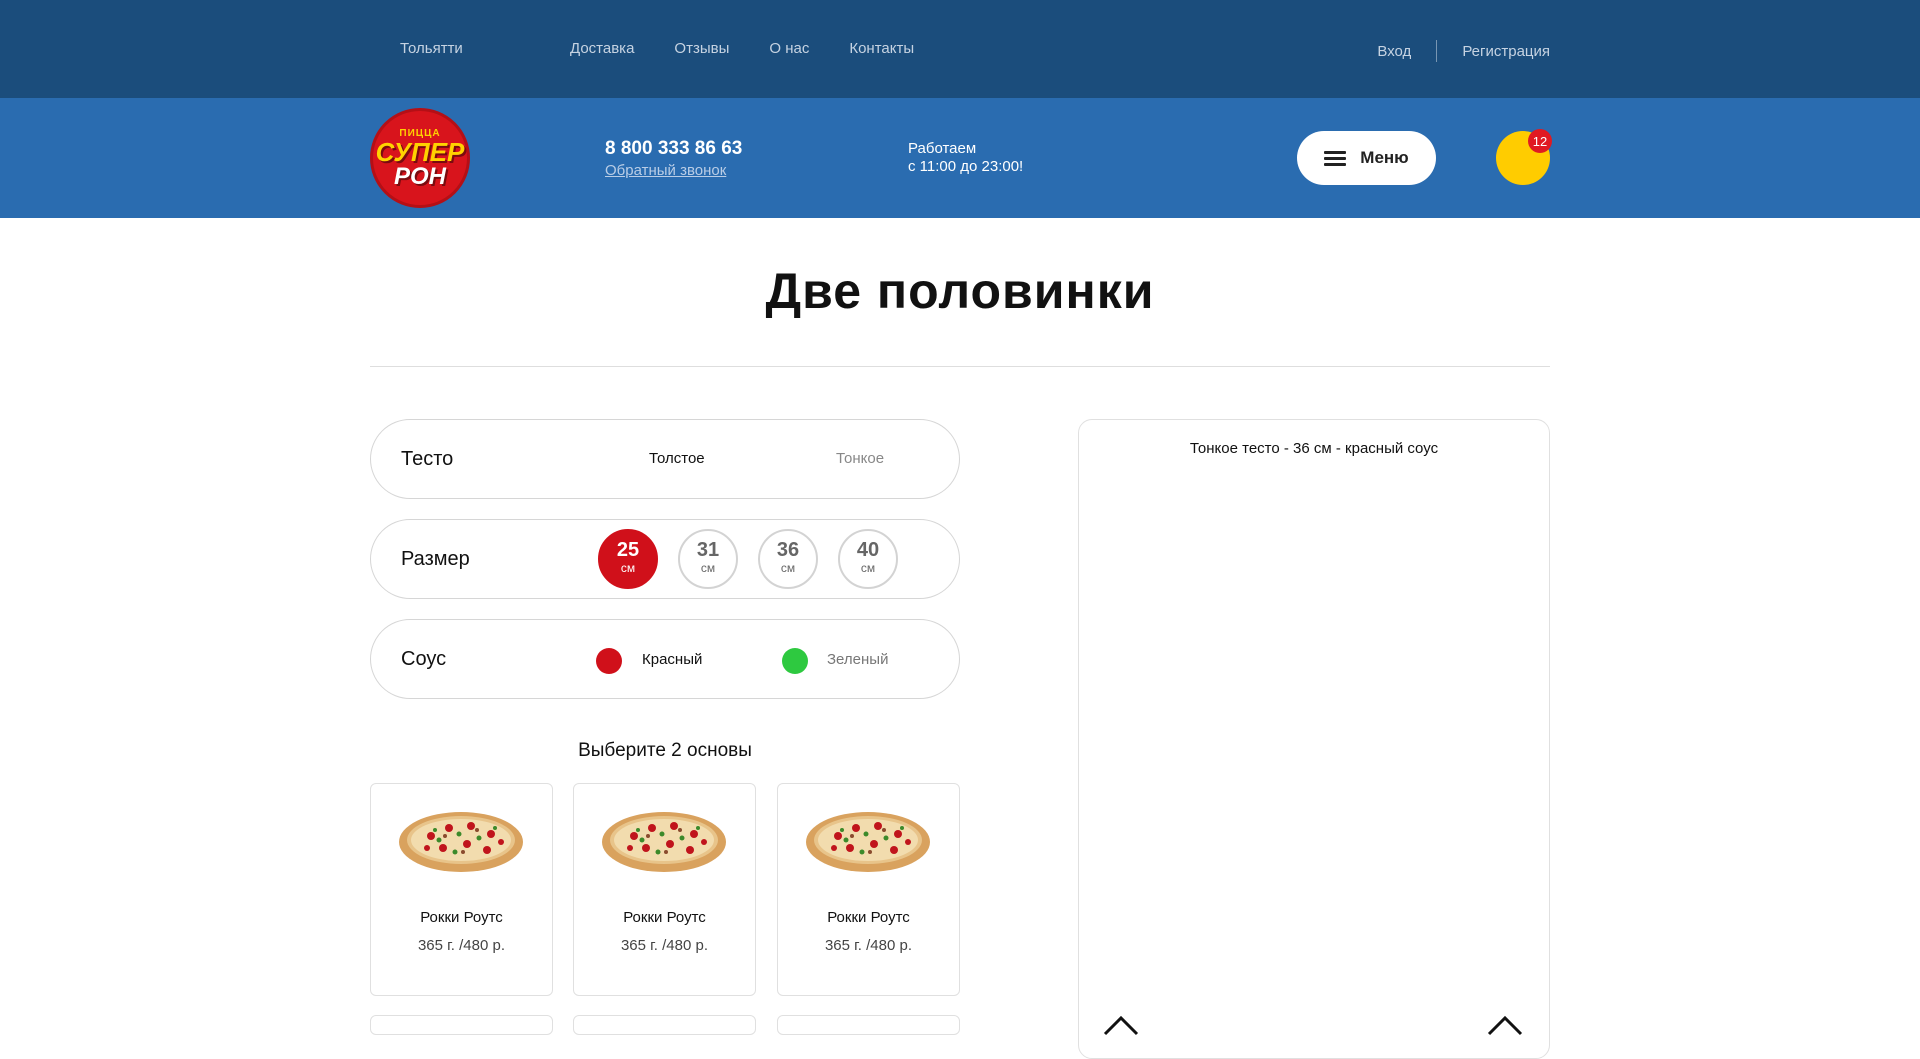 The image size is (1920, 1059). I want to click on size-option-40: 40 см, so click(868, 559).